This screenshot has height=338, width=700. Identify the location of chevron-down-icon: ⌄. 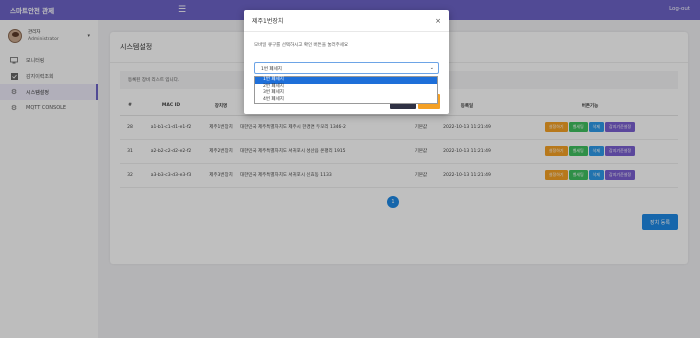
(431, 67).